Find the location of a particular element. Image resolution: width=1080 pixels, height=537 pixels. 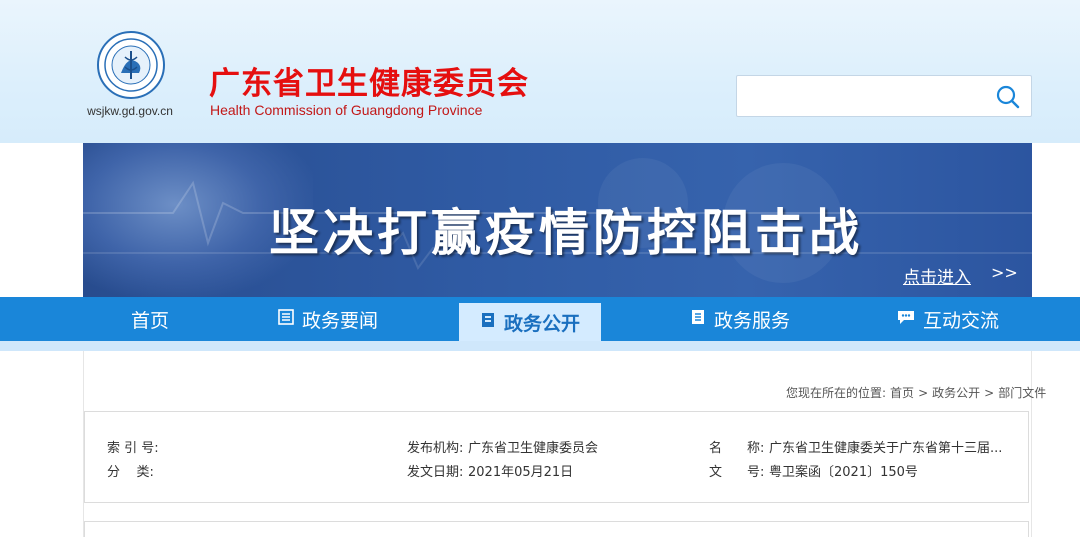

site-url: wsjkw.gd.gov.cn is located at coordinates (130, 111).